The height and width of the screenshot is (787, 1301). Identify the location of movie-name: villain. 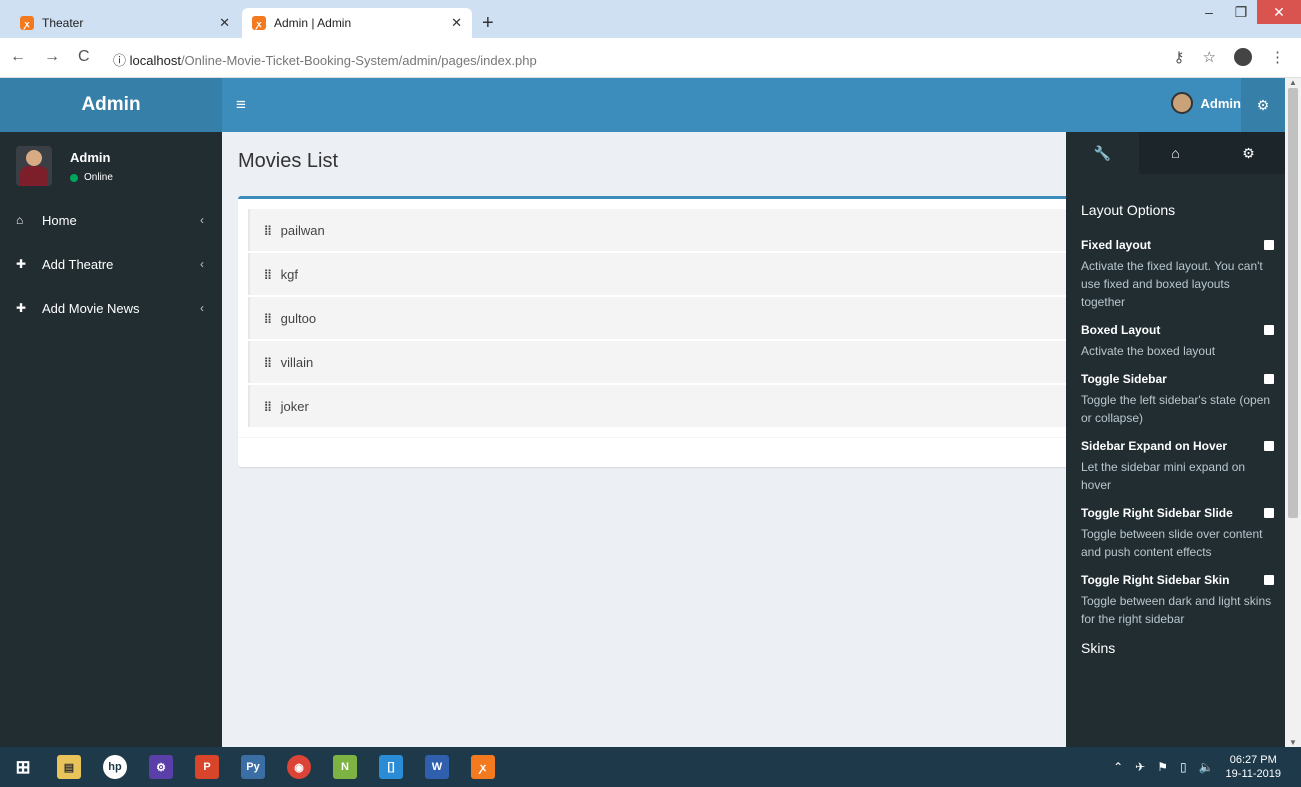
(297, 362).